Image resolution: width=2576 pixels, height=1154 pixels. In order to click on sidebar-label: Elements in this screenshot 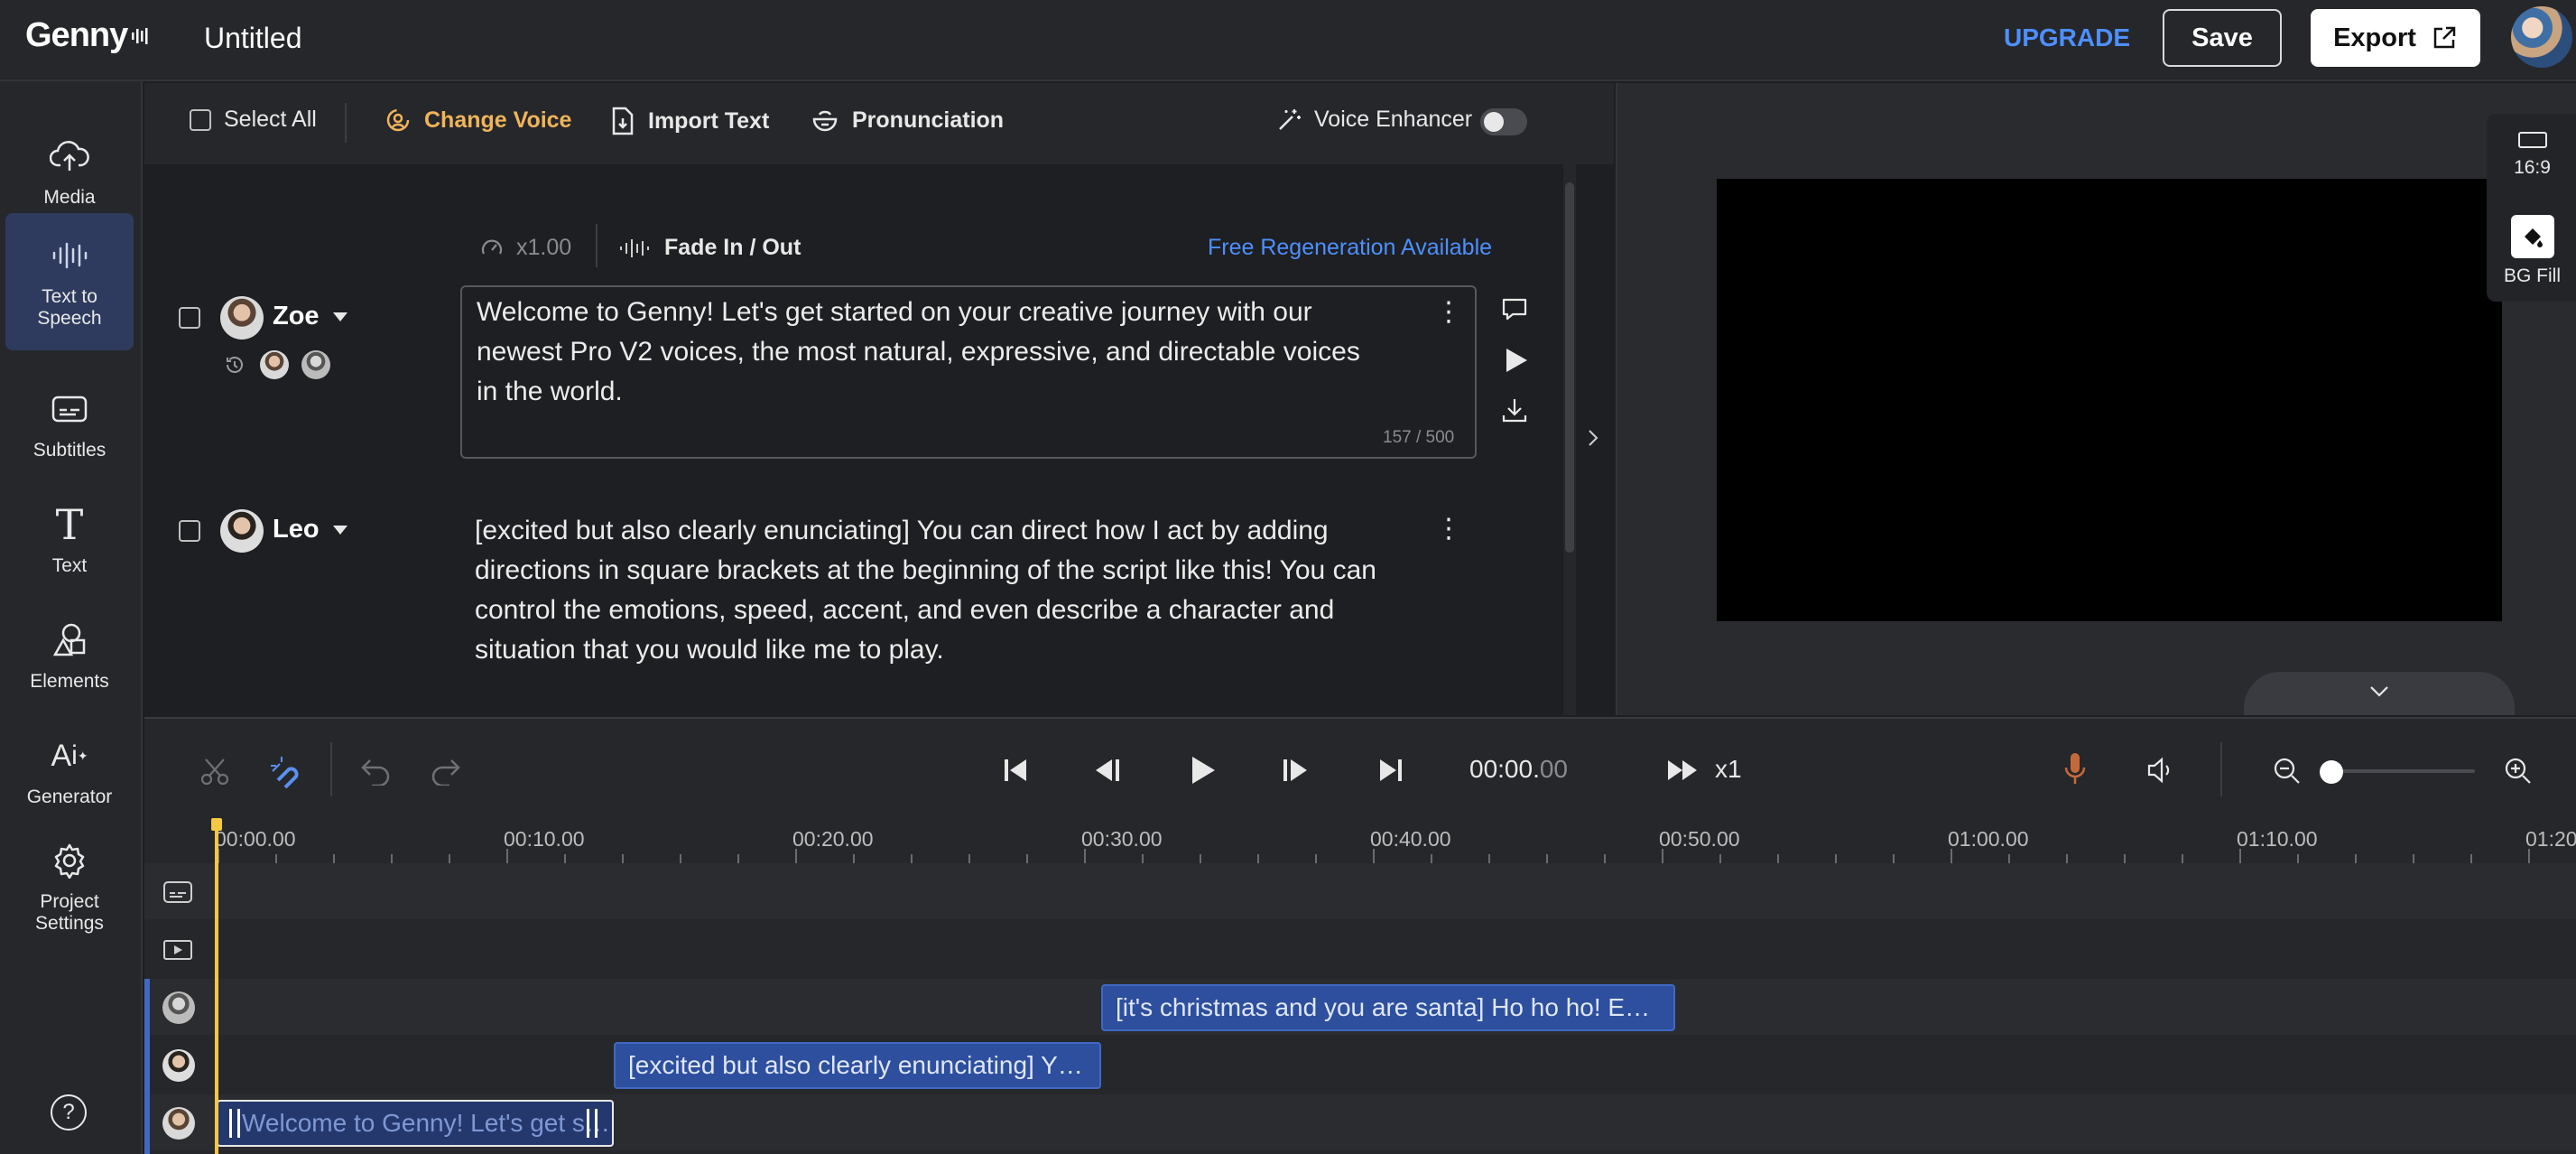, I will do `click(69, 681)`.